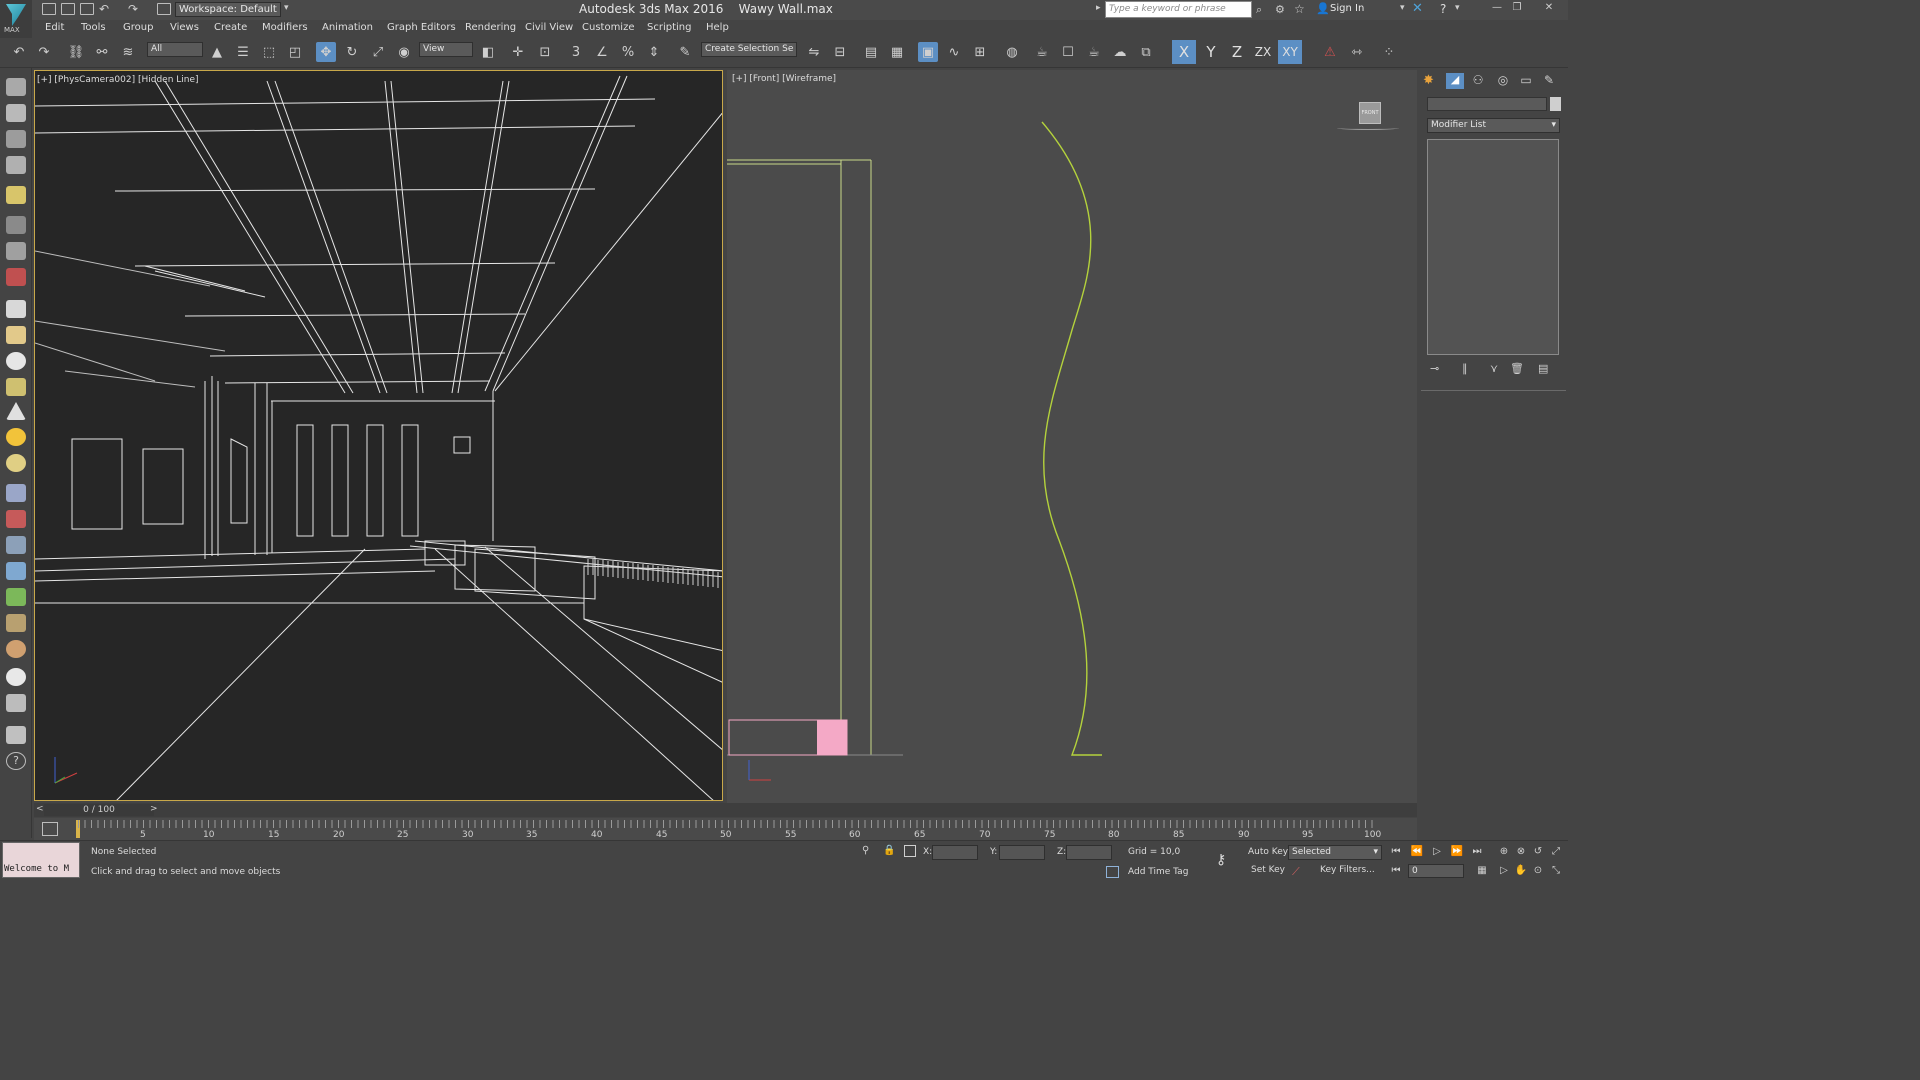 This screenshot has width=1920, height=1080. I want to click on display-tab-icon: ▭, so click(1526, 81).